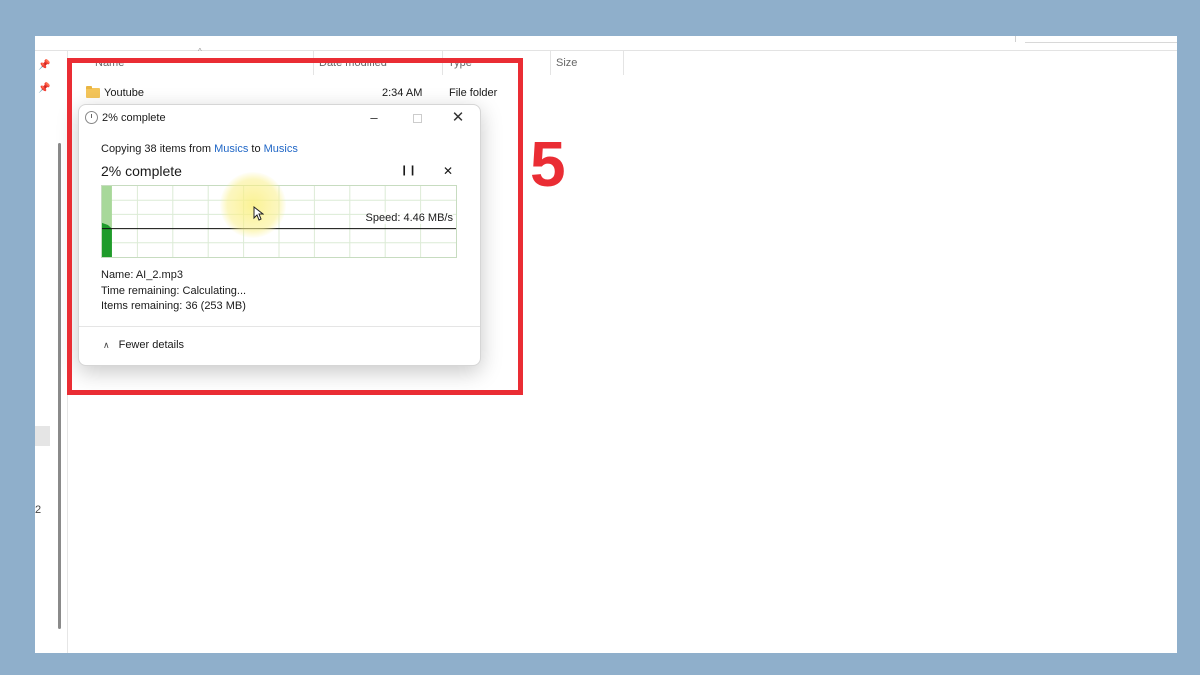 The image size is (1200, 675). Describe the element at coordinates (566, 63) in the screenshot. I see `column-header-size: Size` at that location.